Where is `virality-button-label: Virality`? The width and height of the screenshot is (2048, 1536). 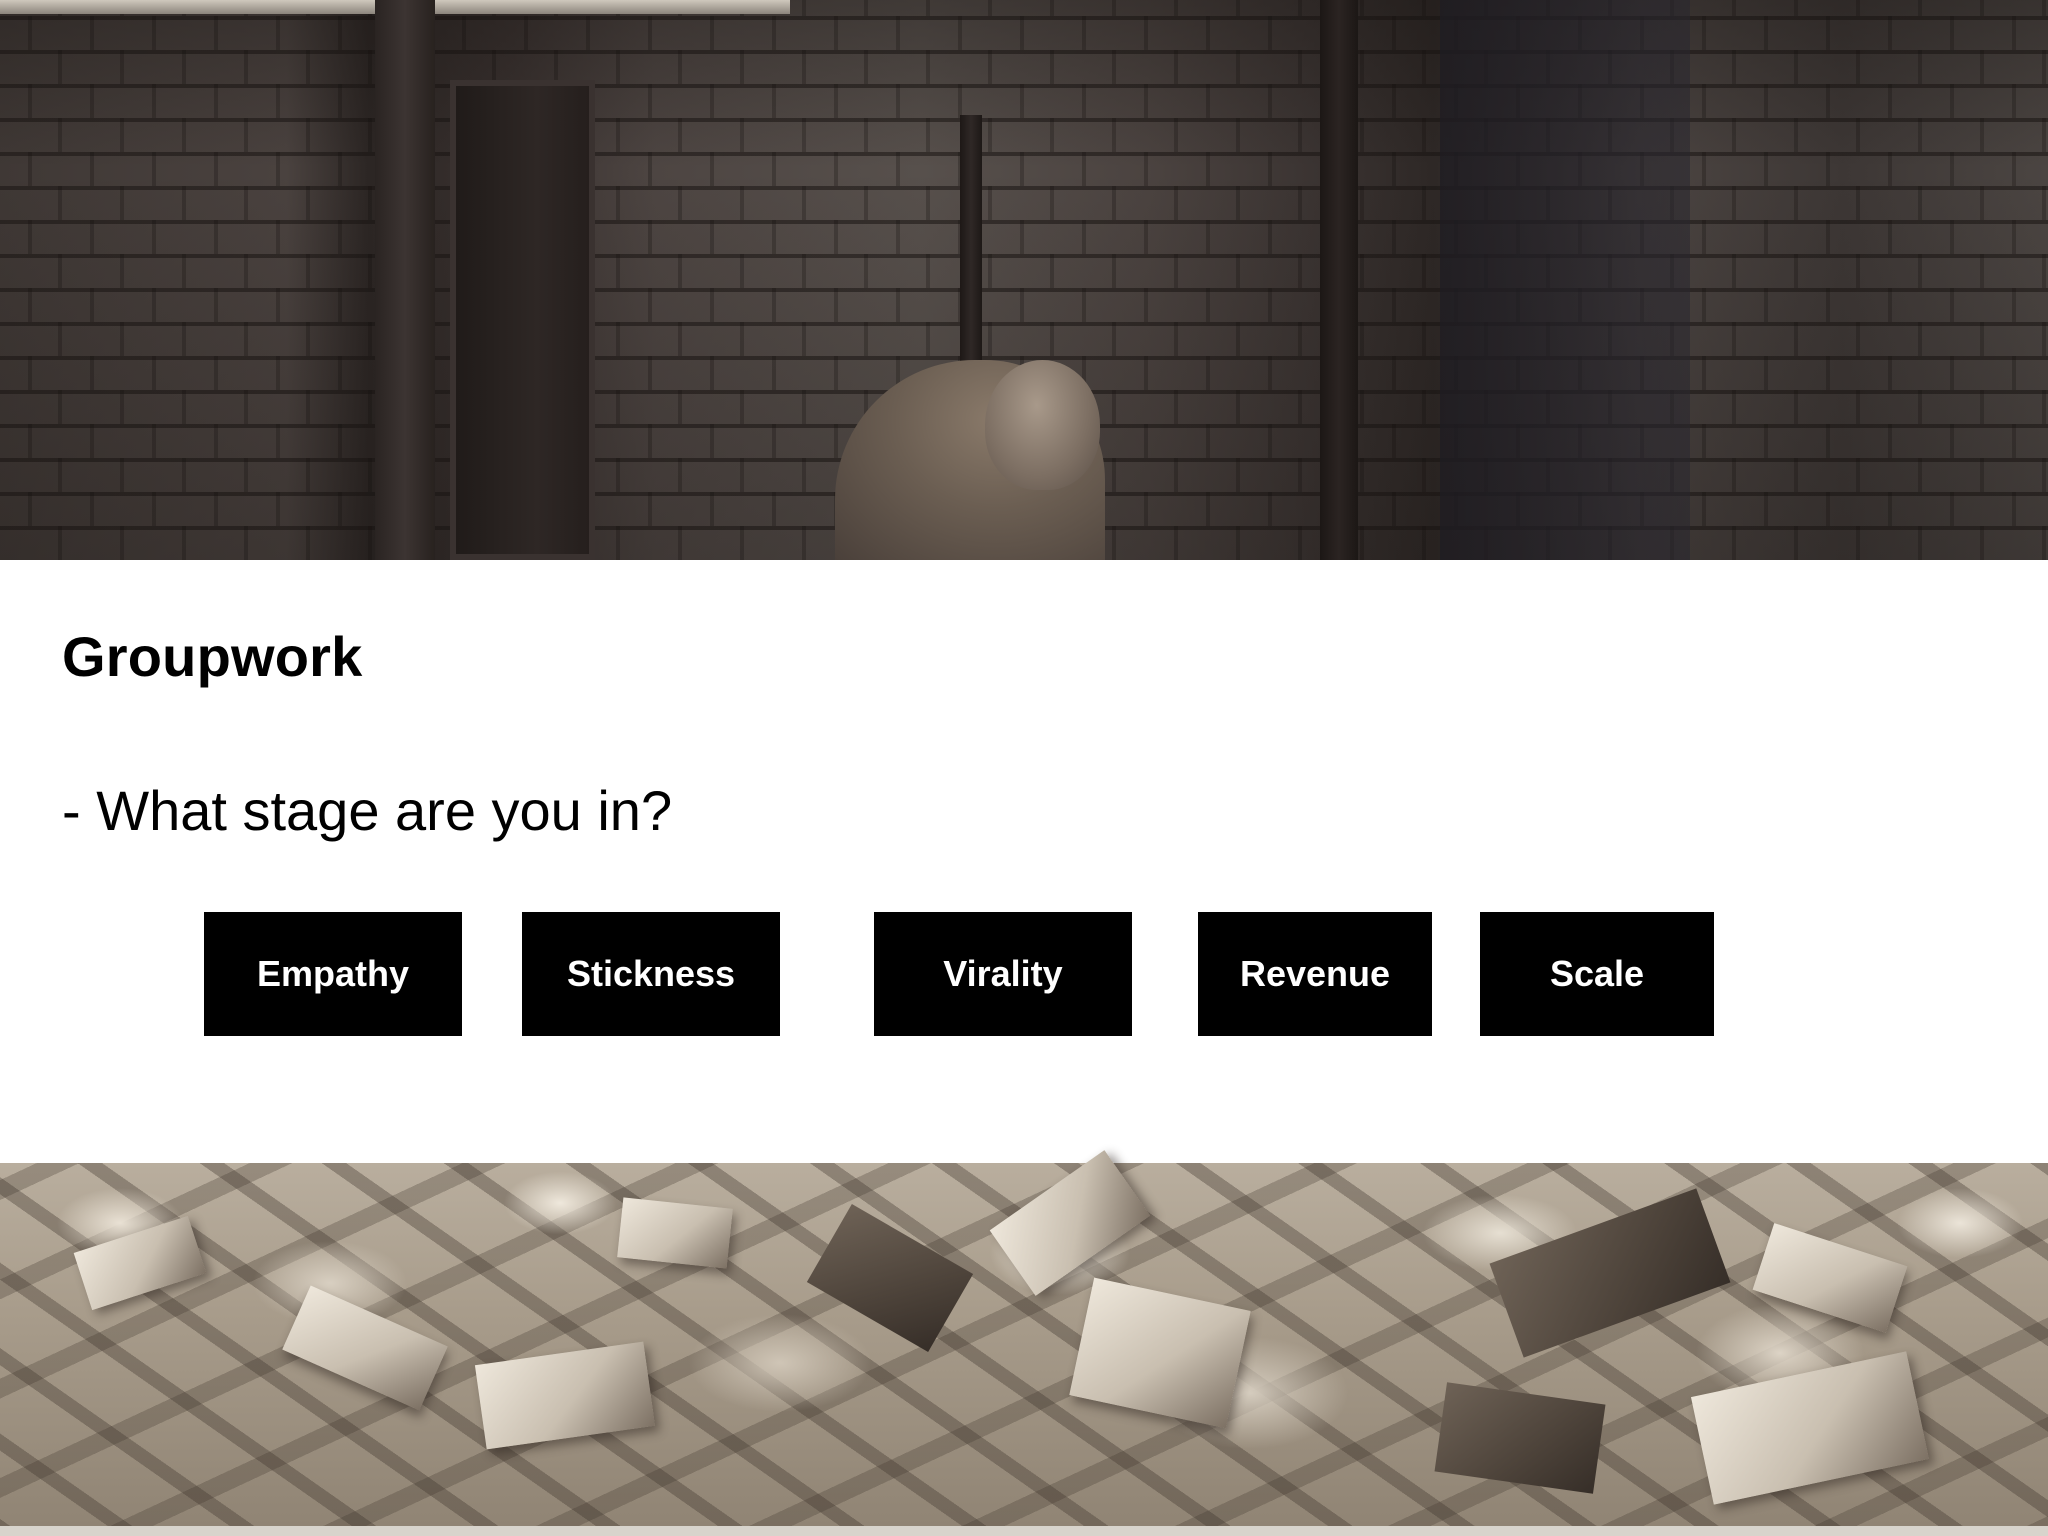
virality-button-label: Virality is located at coordinates (1003, 973).